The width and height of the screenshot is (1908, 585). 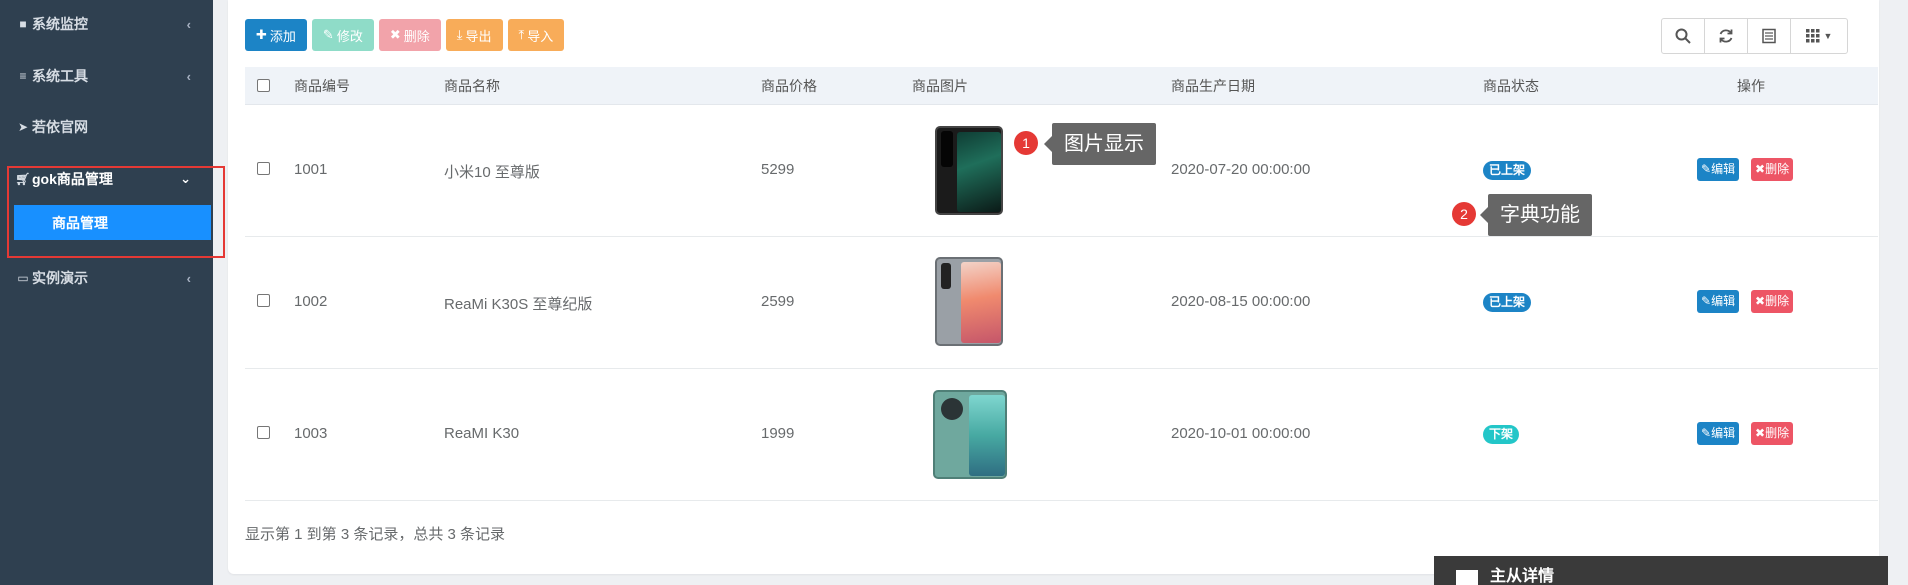 I want to click on export-button: ⤓ 导出, so click(x=474, y=35).